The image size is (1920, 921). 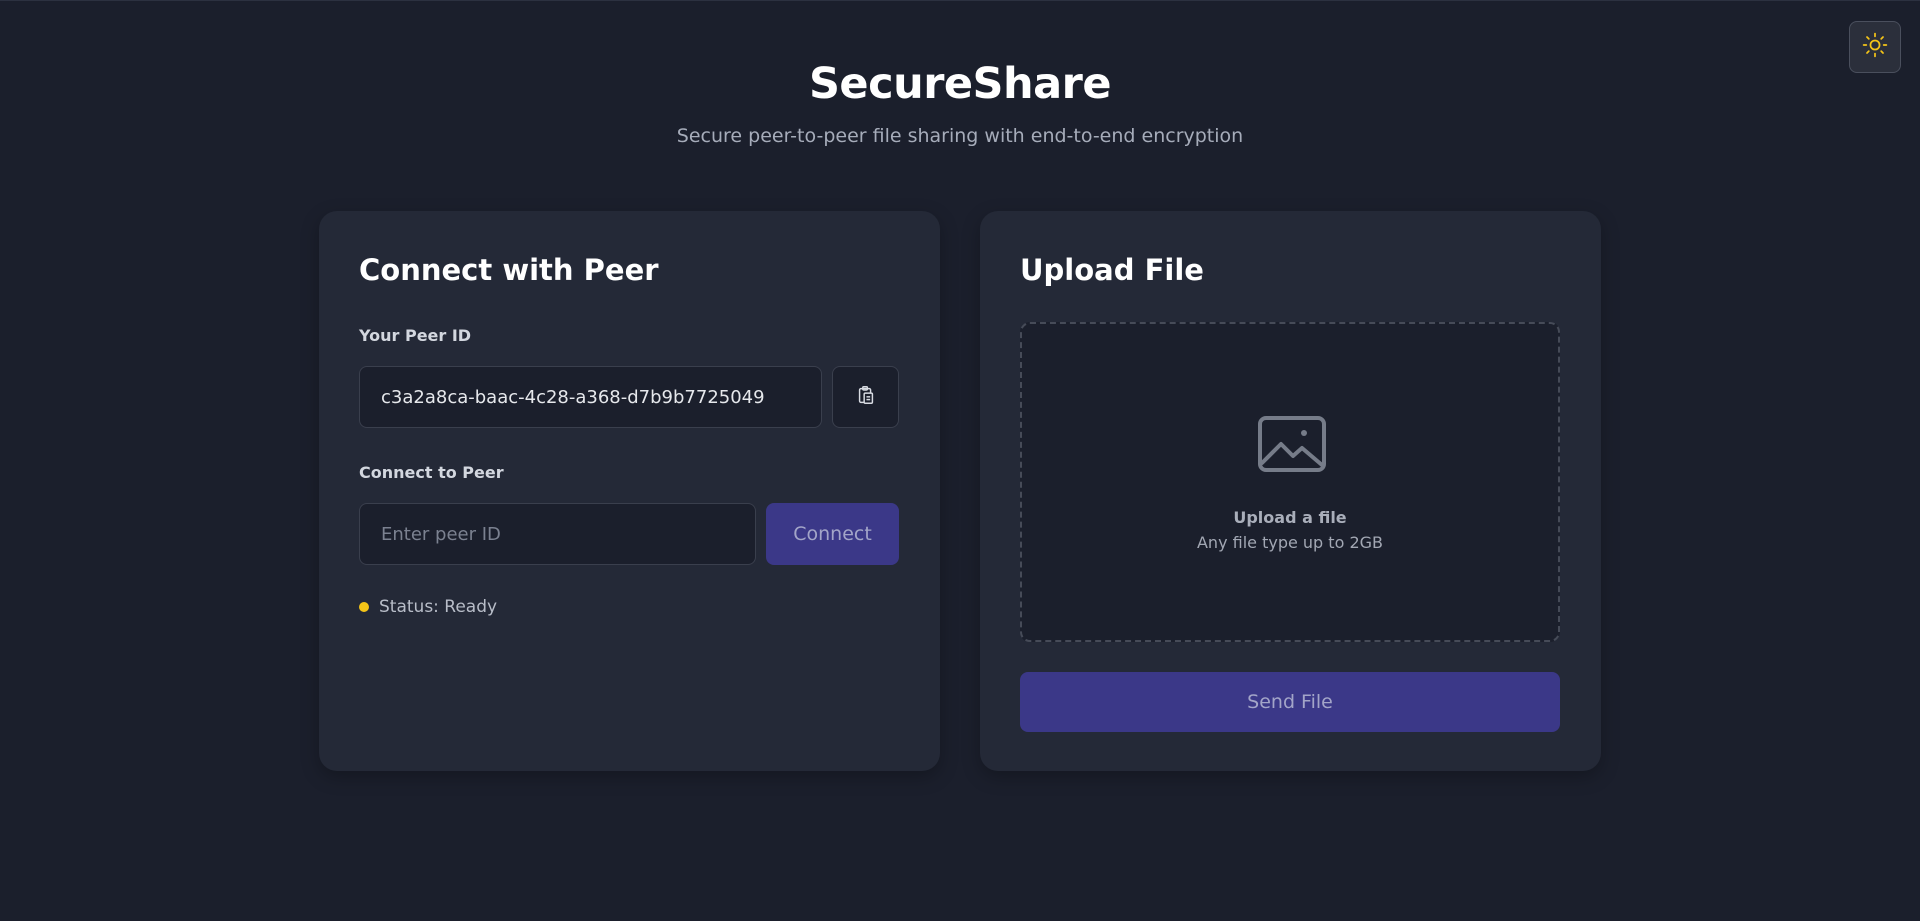 What do you see at coordinates (1290, 482) in the screenshot?
I see `file-dropzone: Upload a file Any file type up to 2GB` at bounding box center [1290, 482].